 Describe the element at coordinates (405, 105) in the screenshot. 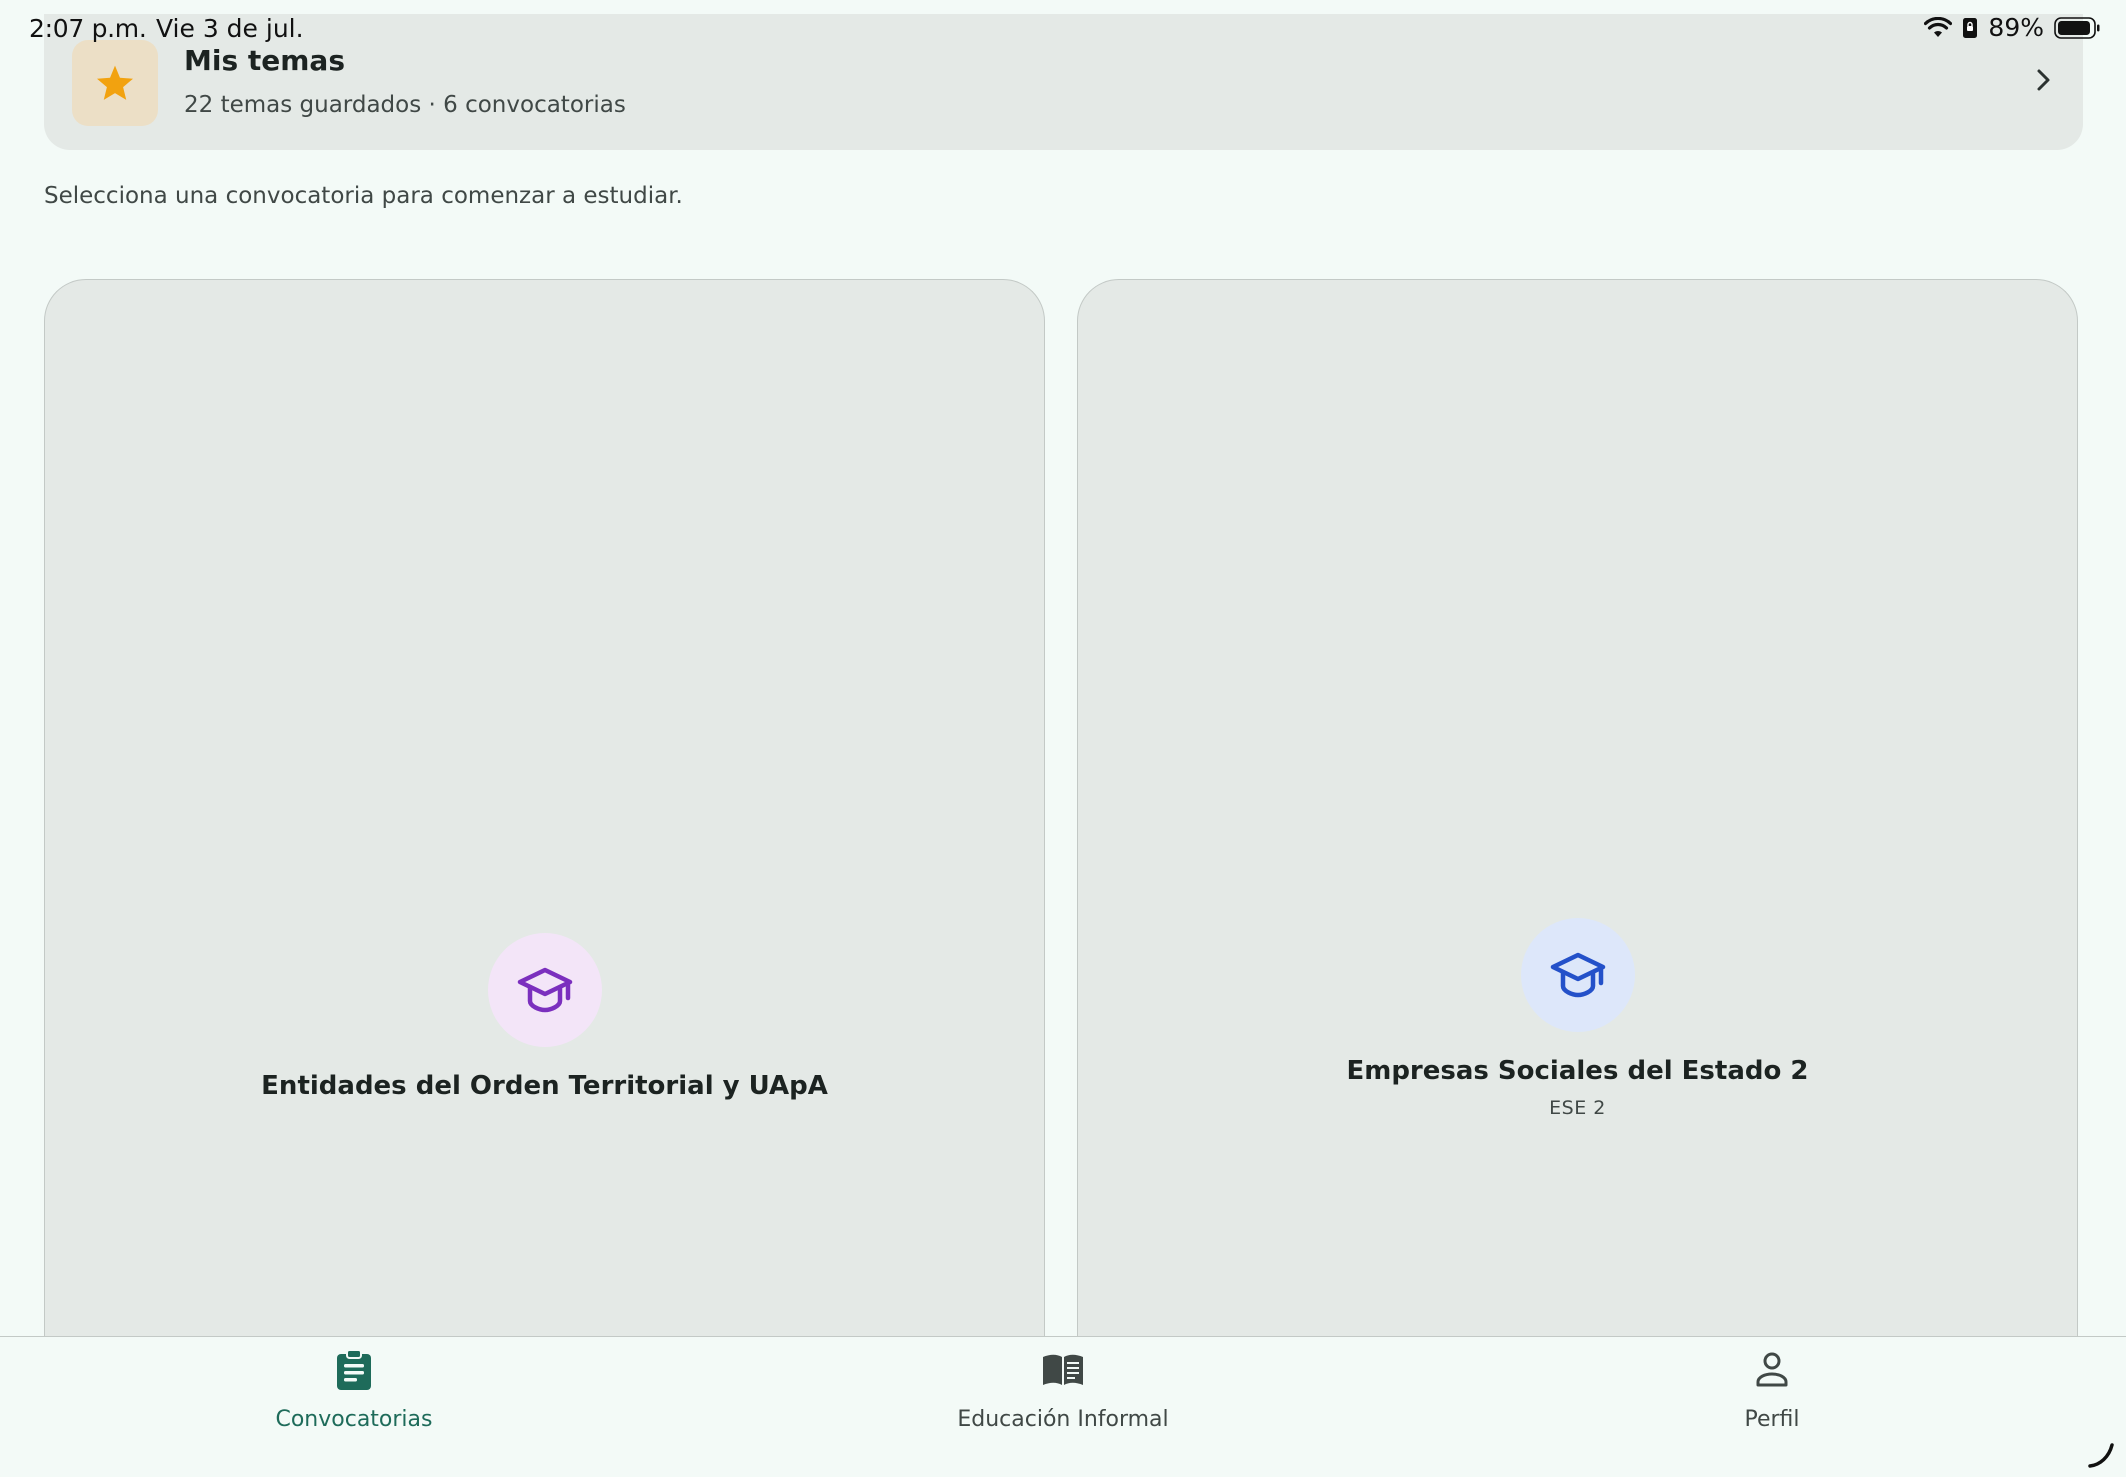

I see `mis-temas-subtitle: 22 temas guardados · 6 convocatorias` at that location.